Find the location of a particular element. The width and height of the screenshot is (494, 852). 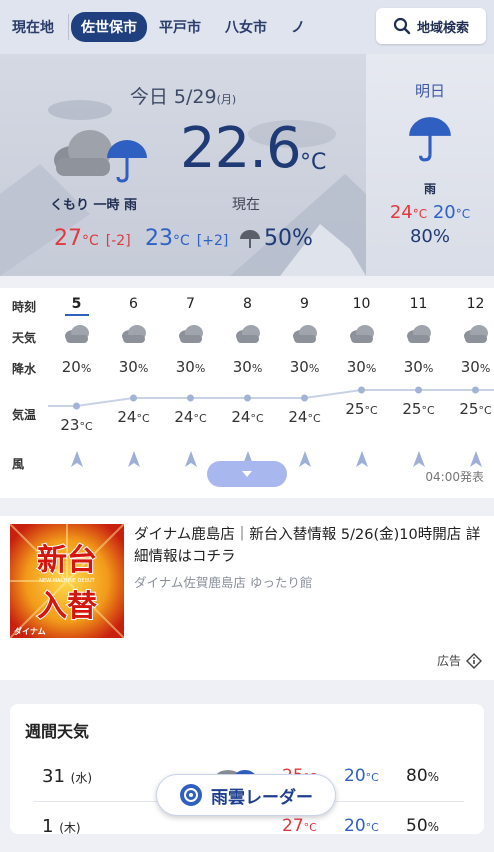

chevron-down-icon is located at coordinates (247, 474).